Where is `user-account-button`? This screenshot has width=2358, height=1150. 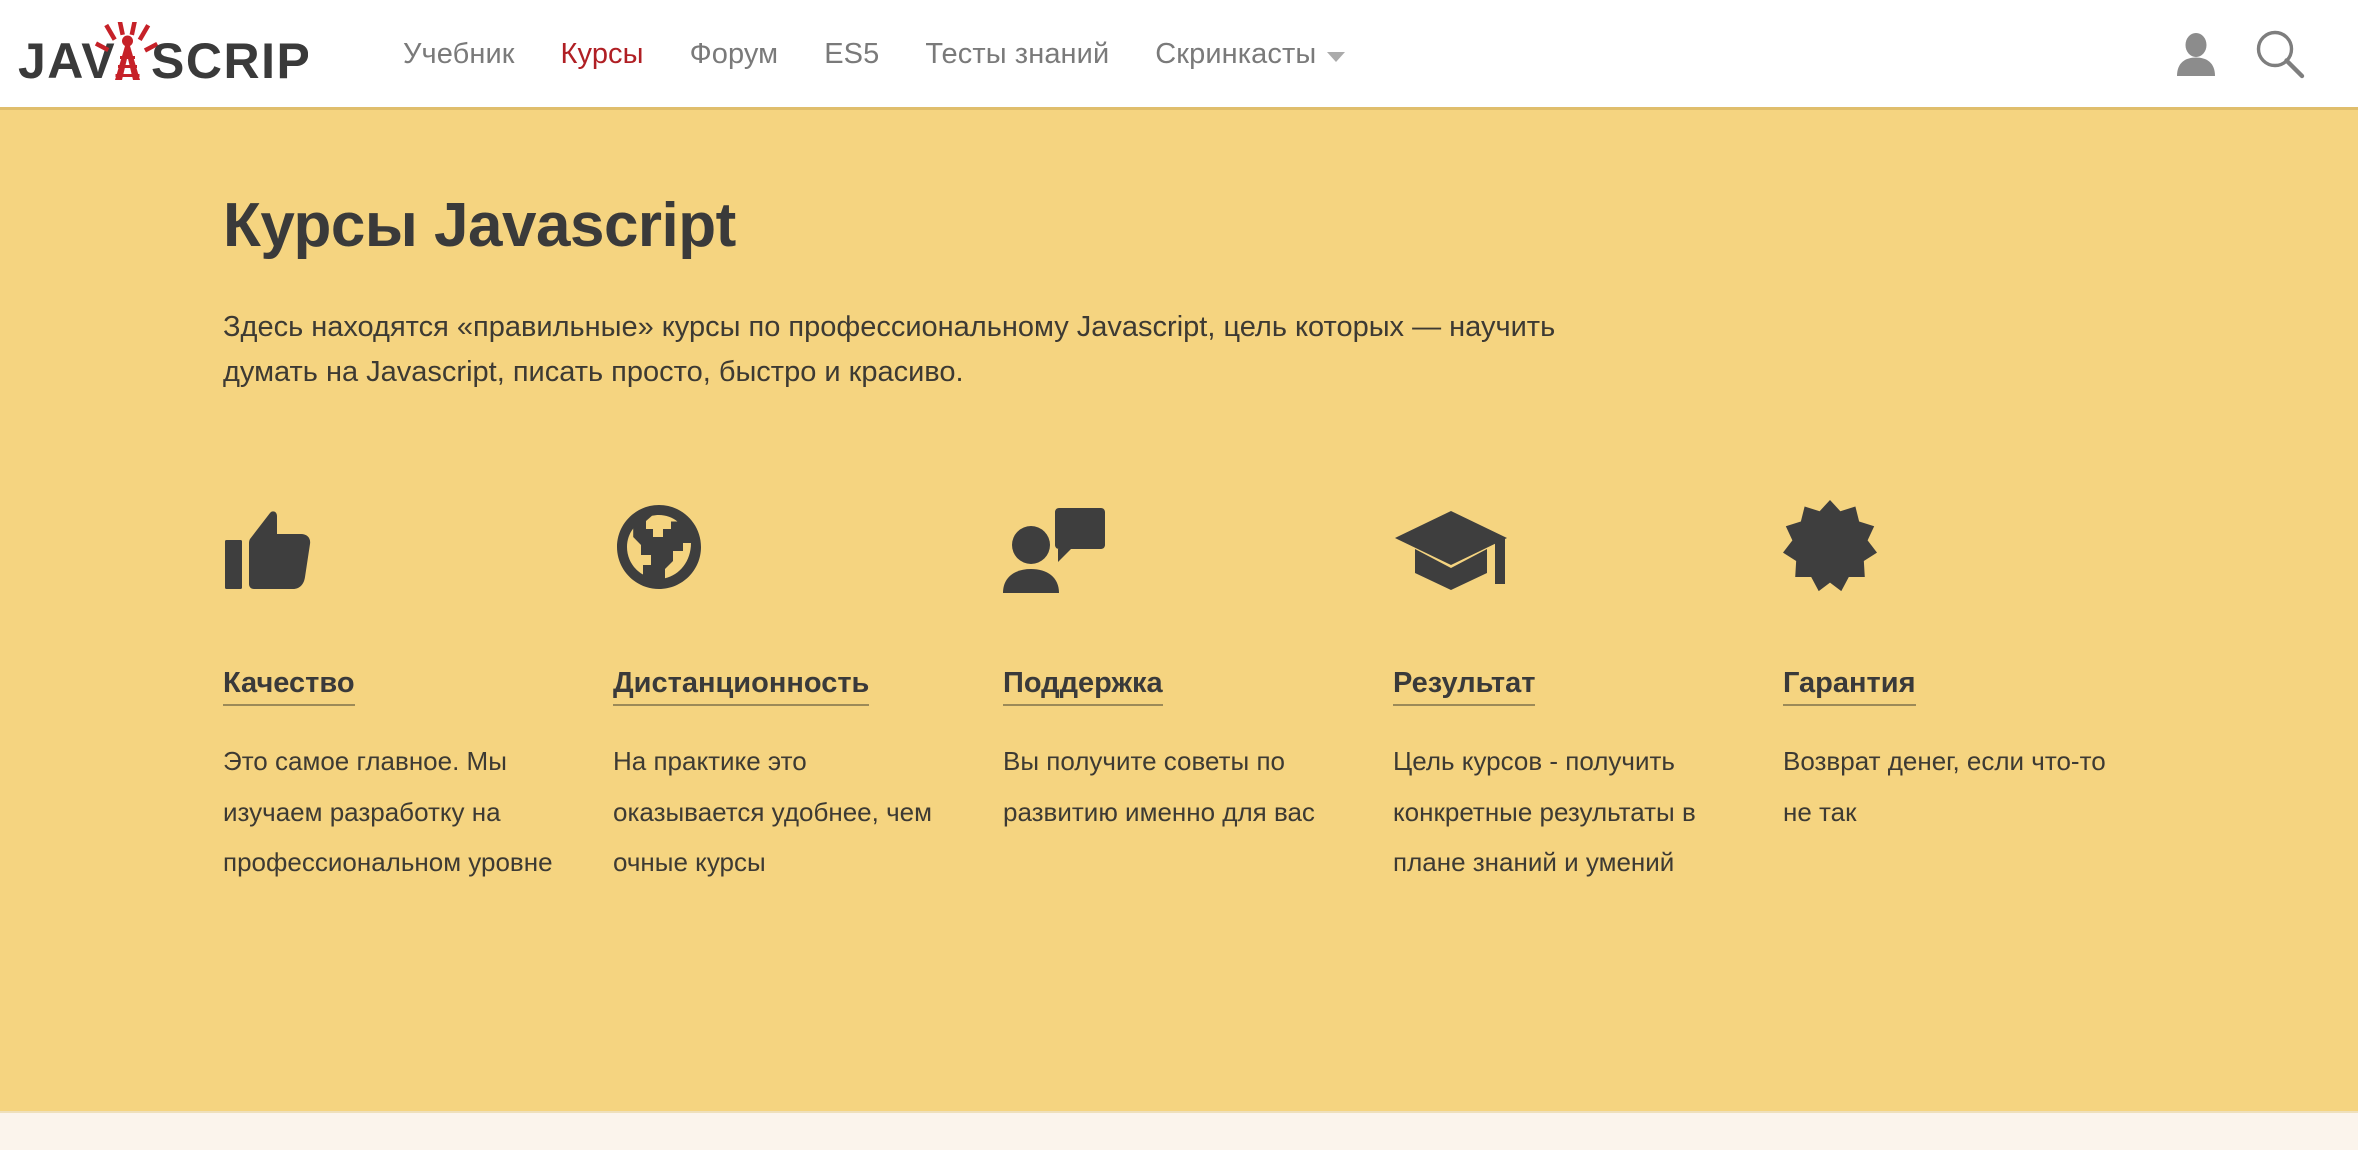
user-account-button is located at coordinates (2196, 54).